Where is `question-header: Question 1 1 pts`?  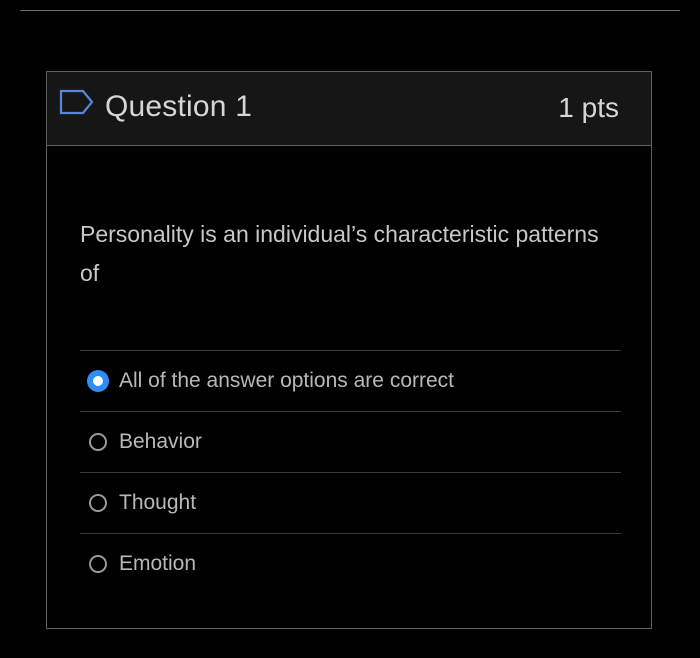
question-header: Question 1 1 pts is located at coordinates (349, 109).